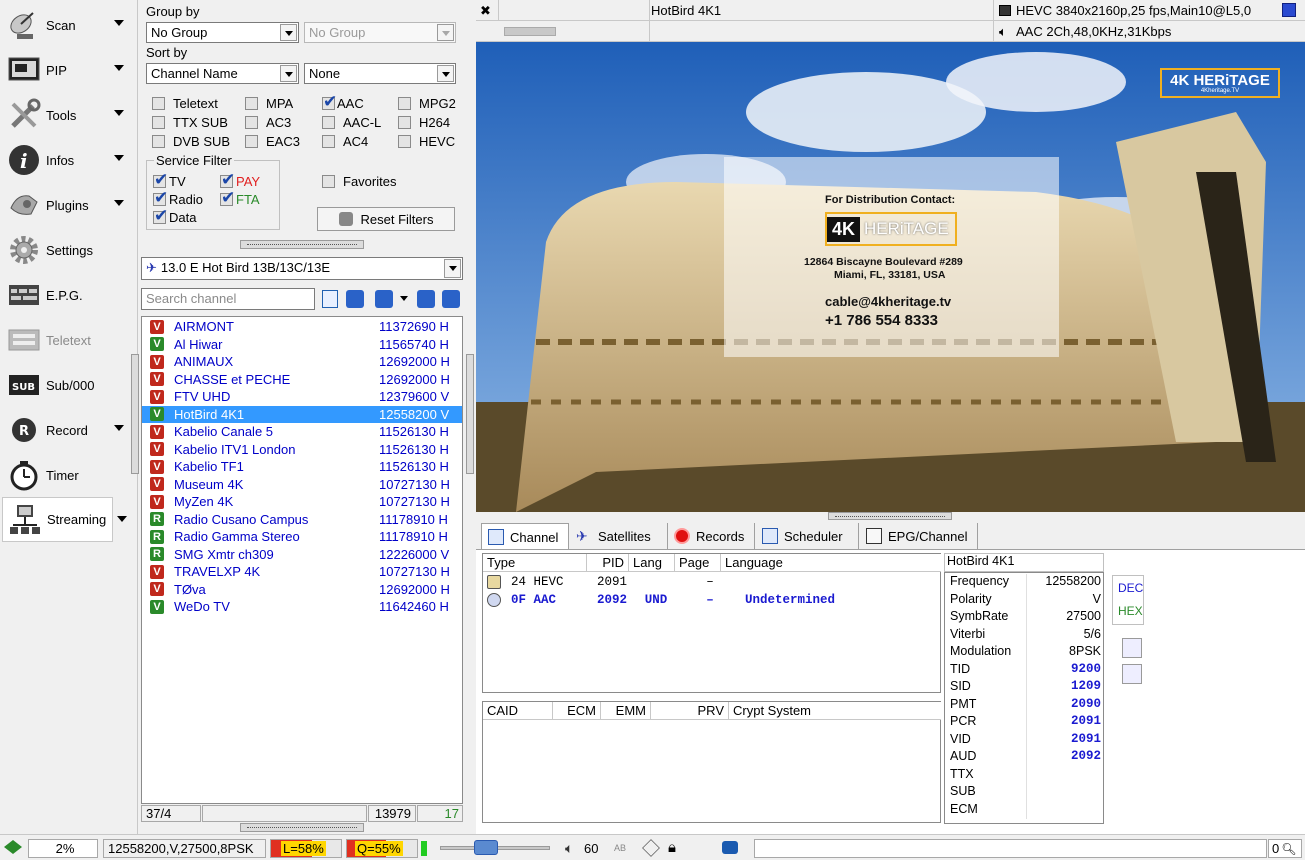 The height and width of the screenshot is (860, 1305). Describe the element at coordinates (302, 537) in the screenshot. I see `channel-row: R Radio Gamma Stereo 11178910 H` at that location.